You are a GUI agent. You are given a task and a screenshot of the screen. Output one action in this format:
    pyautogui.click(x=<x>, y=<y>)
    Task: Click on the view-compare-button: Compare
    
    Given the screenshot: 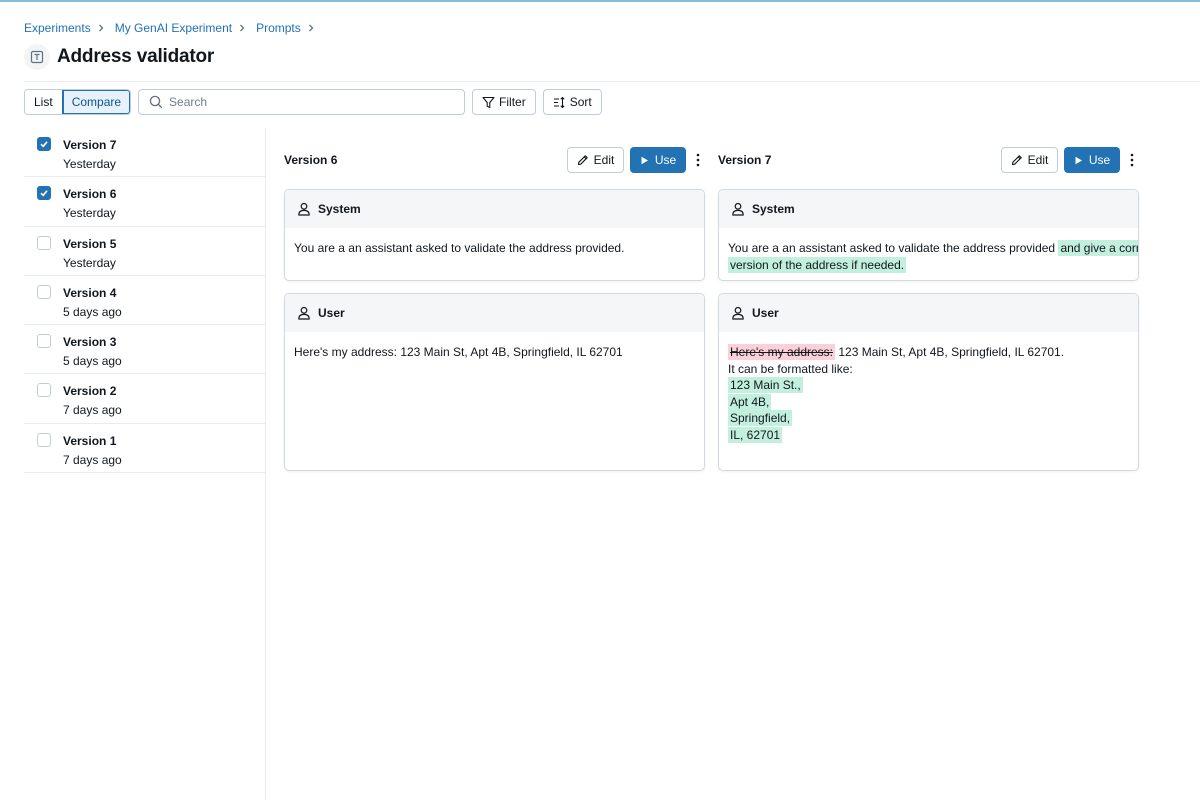 What is the action you would take?
    pyautogui.click(x=96, y=102)
    